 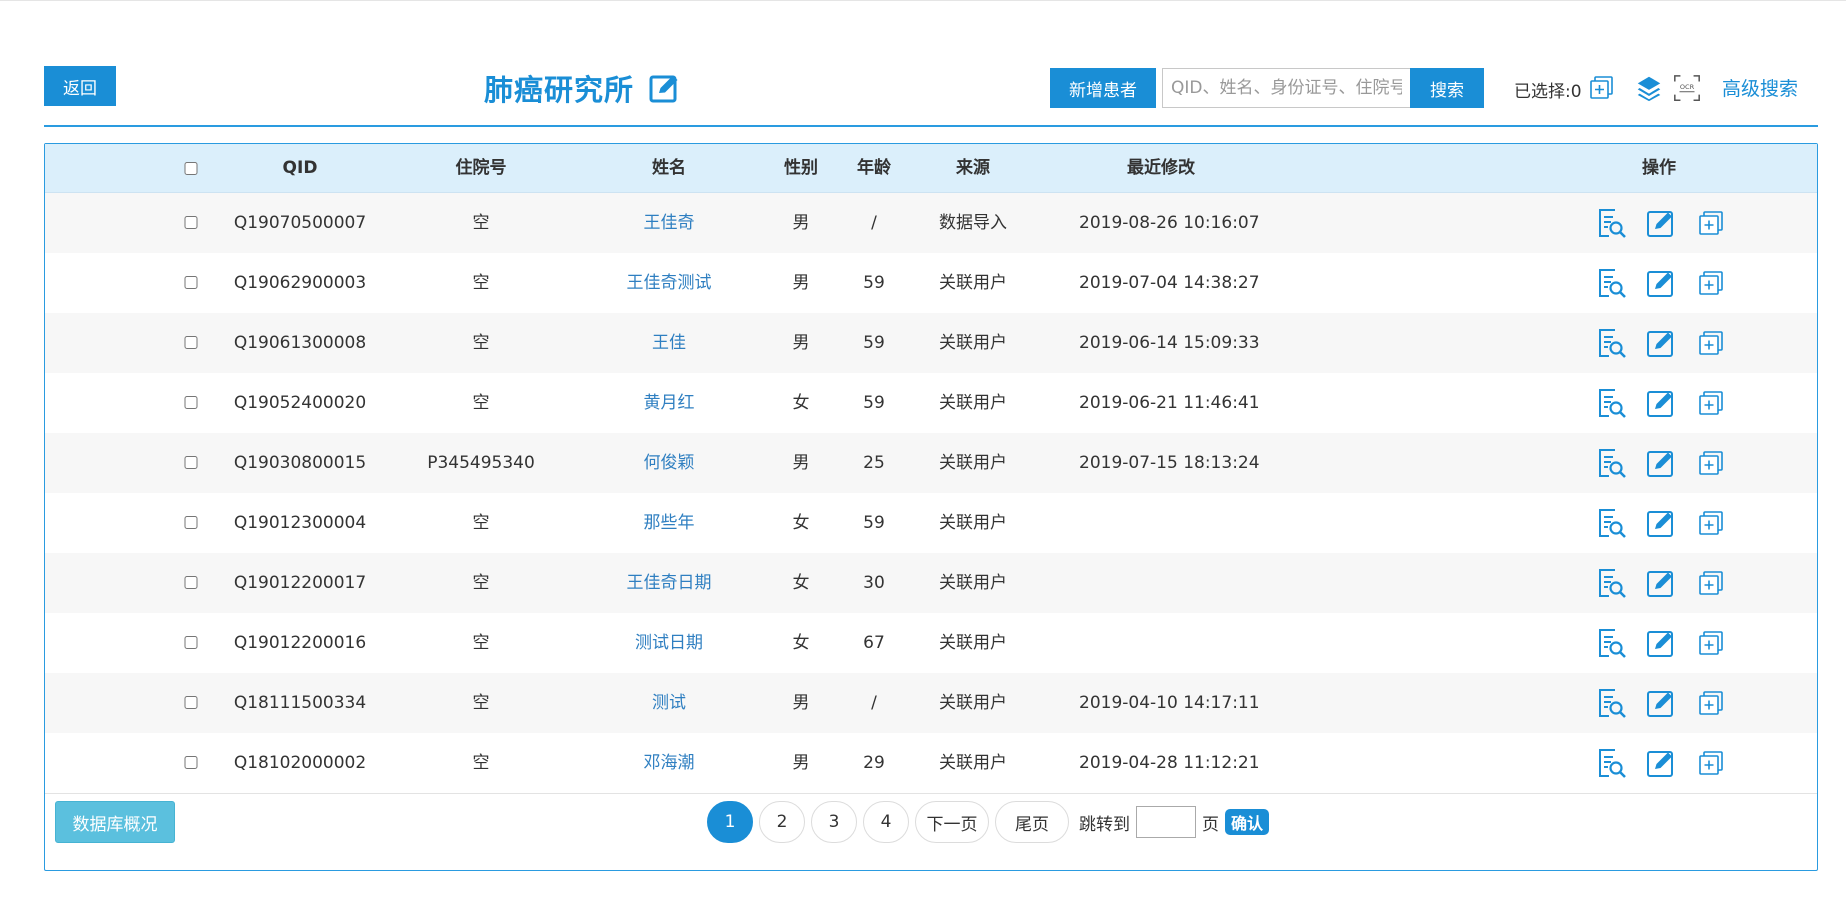 I want to click on page-button-4: 4, so click(x=886, y=822).